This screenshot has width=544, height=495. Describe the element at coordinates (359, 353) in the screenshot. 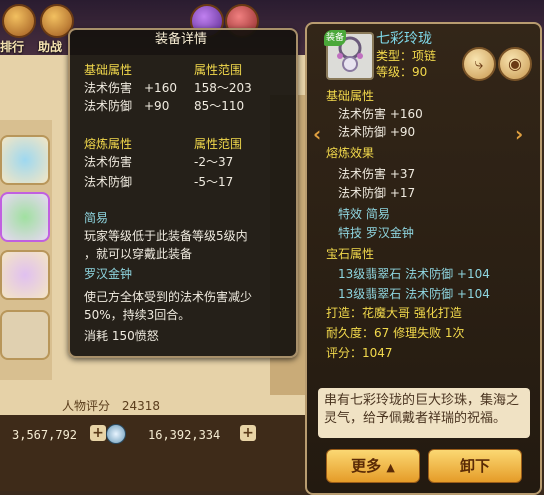

I see `item-score: 评分：1047` at that location.